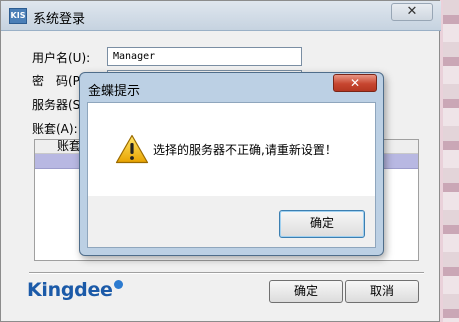 This screenshot has width=459, height=322. I want to click on message-text: 选择的服务器不正确,请重新设置！, so click(245, 150).